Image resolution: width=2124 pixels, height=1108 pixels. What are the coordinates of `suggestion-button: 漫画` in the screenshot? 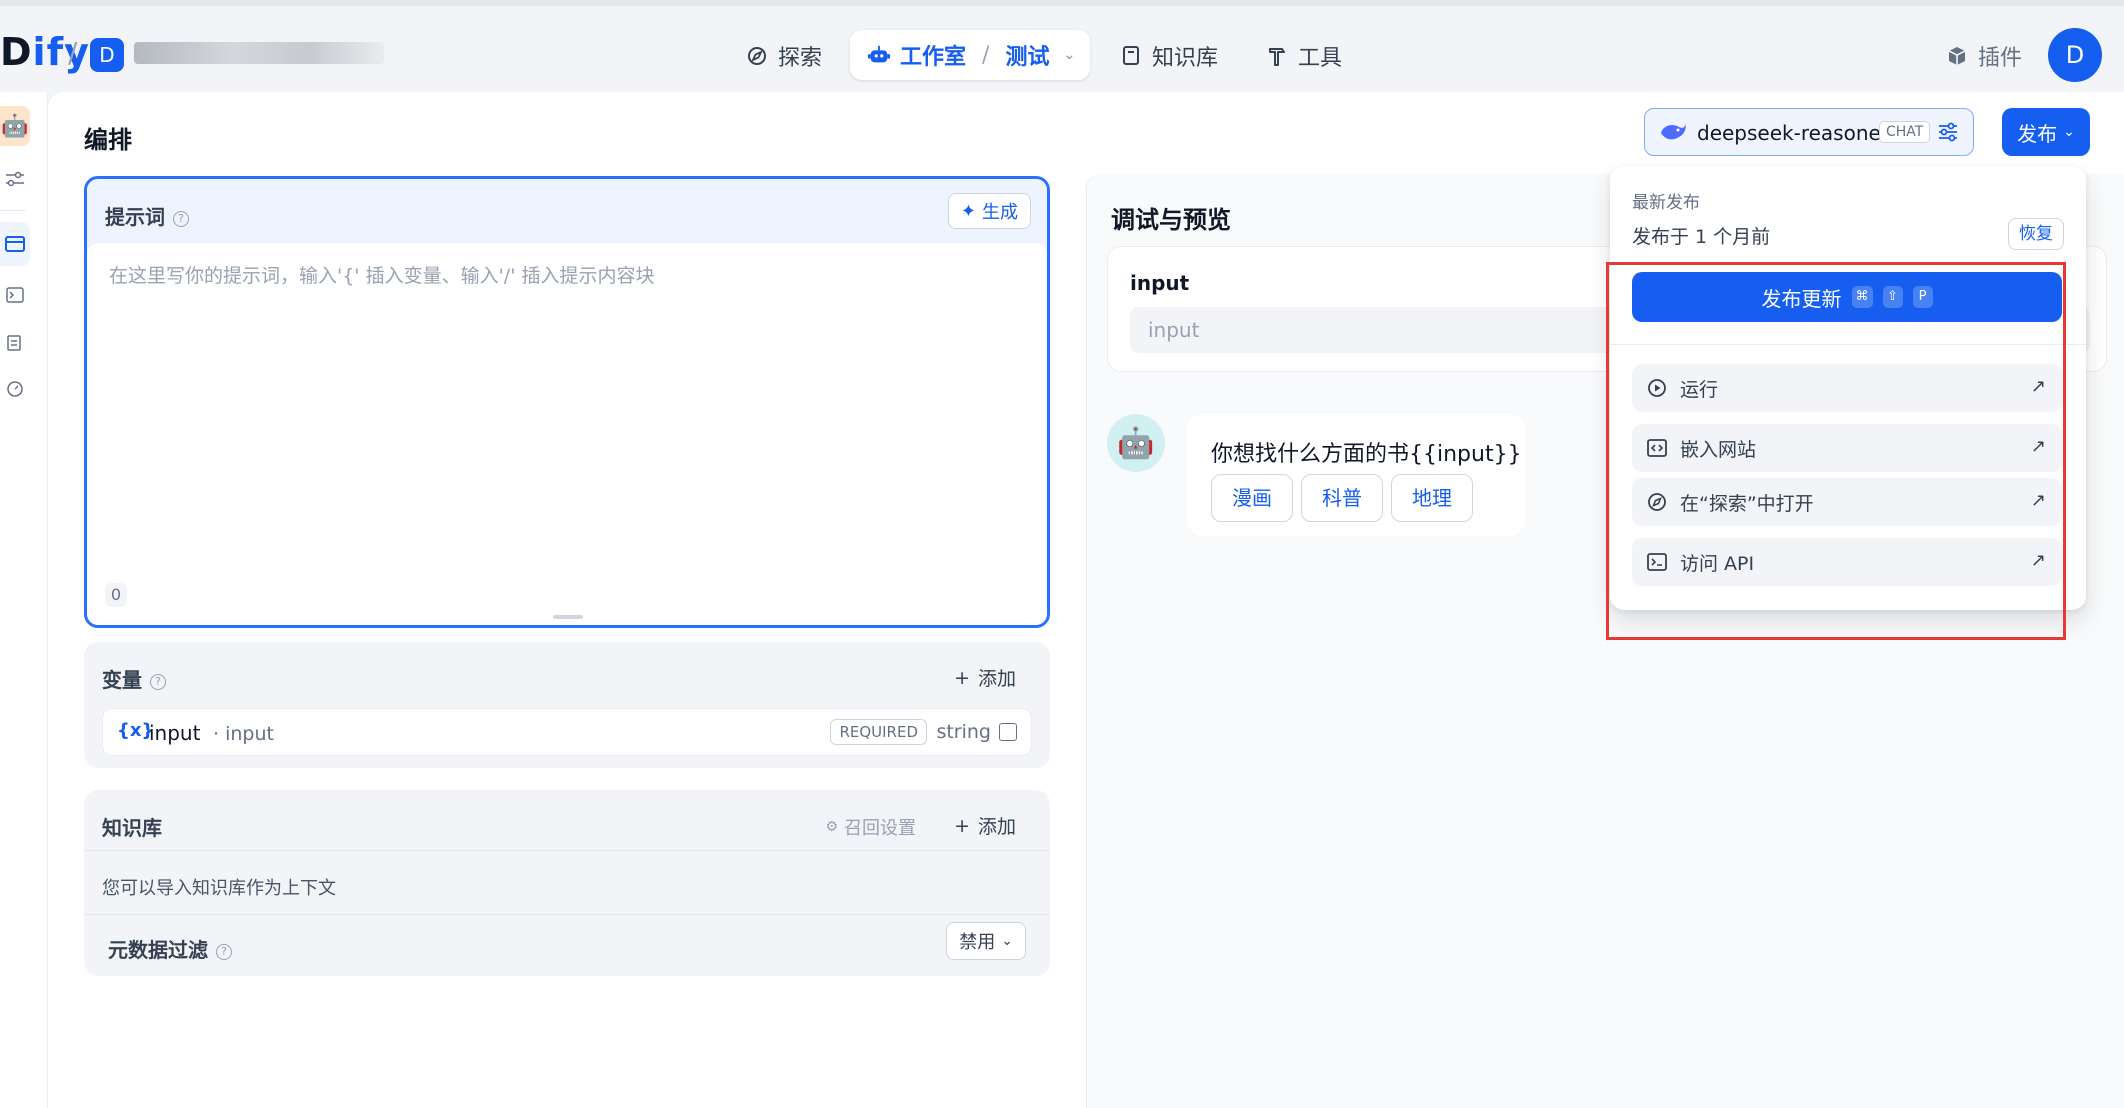 It's located at (1252, 498).